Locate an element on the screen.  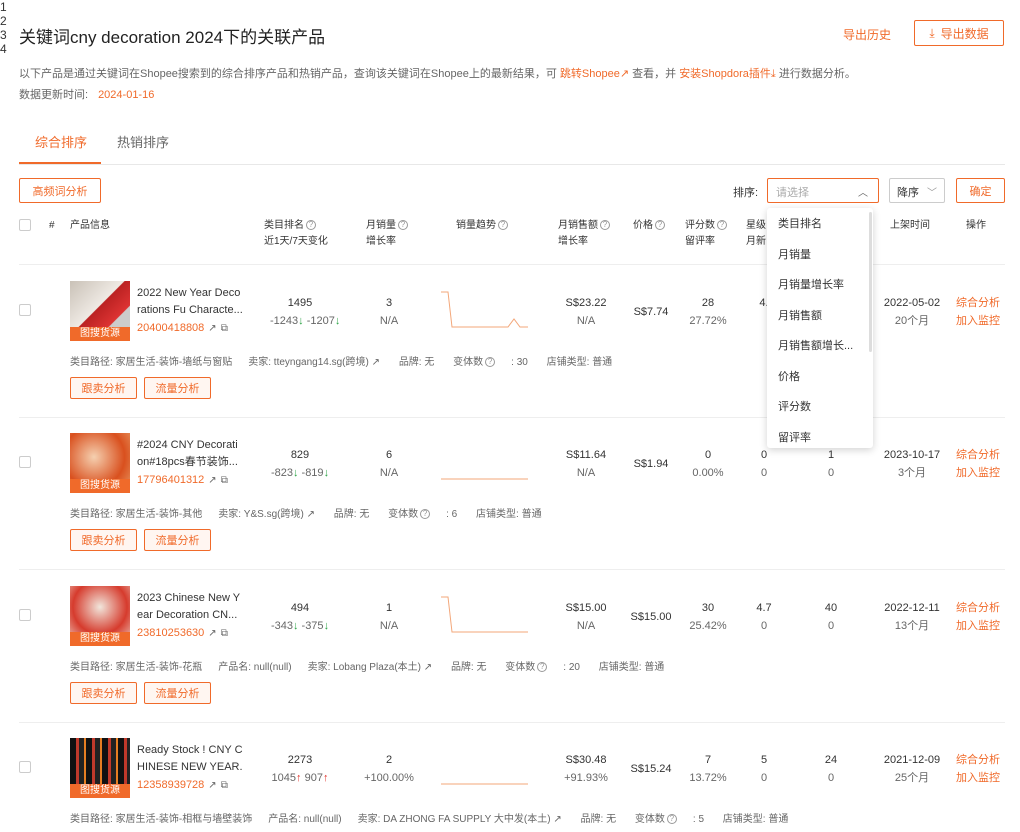
monthly-sales: 3 N/A is located at coordinates (389, 312).